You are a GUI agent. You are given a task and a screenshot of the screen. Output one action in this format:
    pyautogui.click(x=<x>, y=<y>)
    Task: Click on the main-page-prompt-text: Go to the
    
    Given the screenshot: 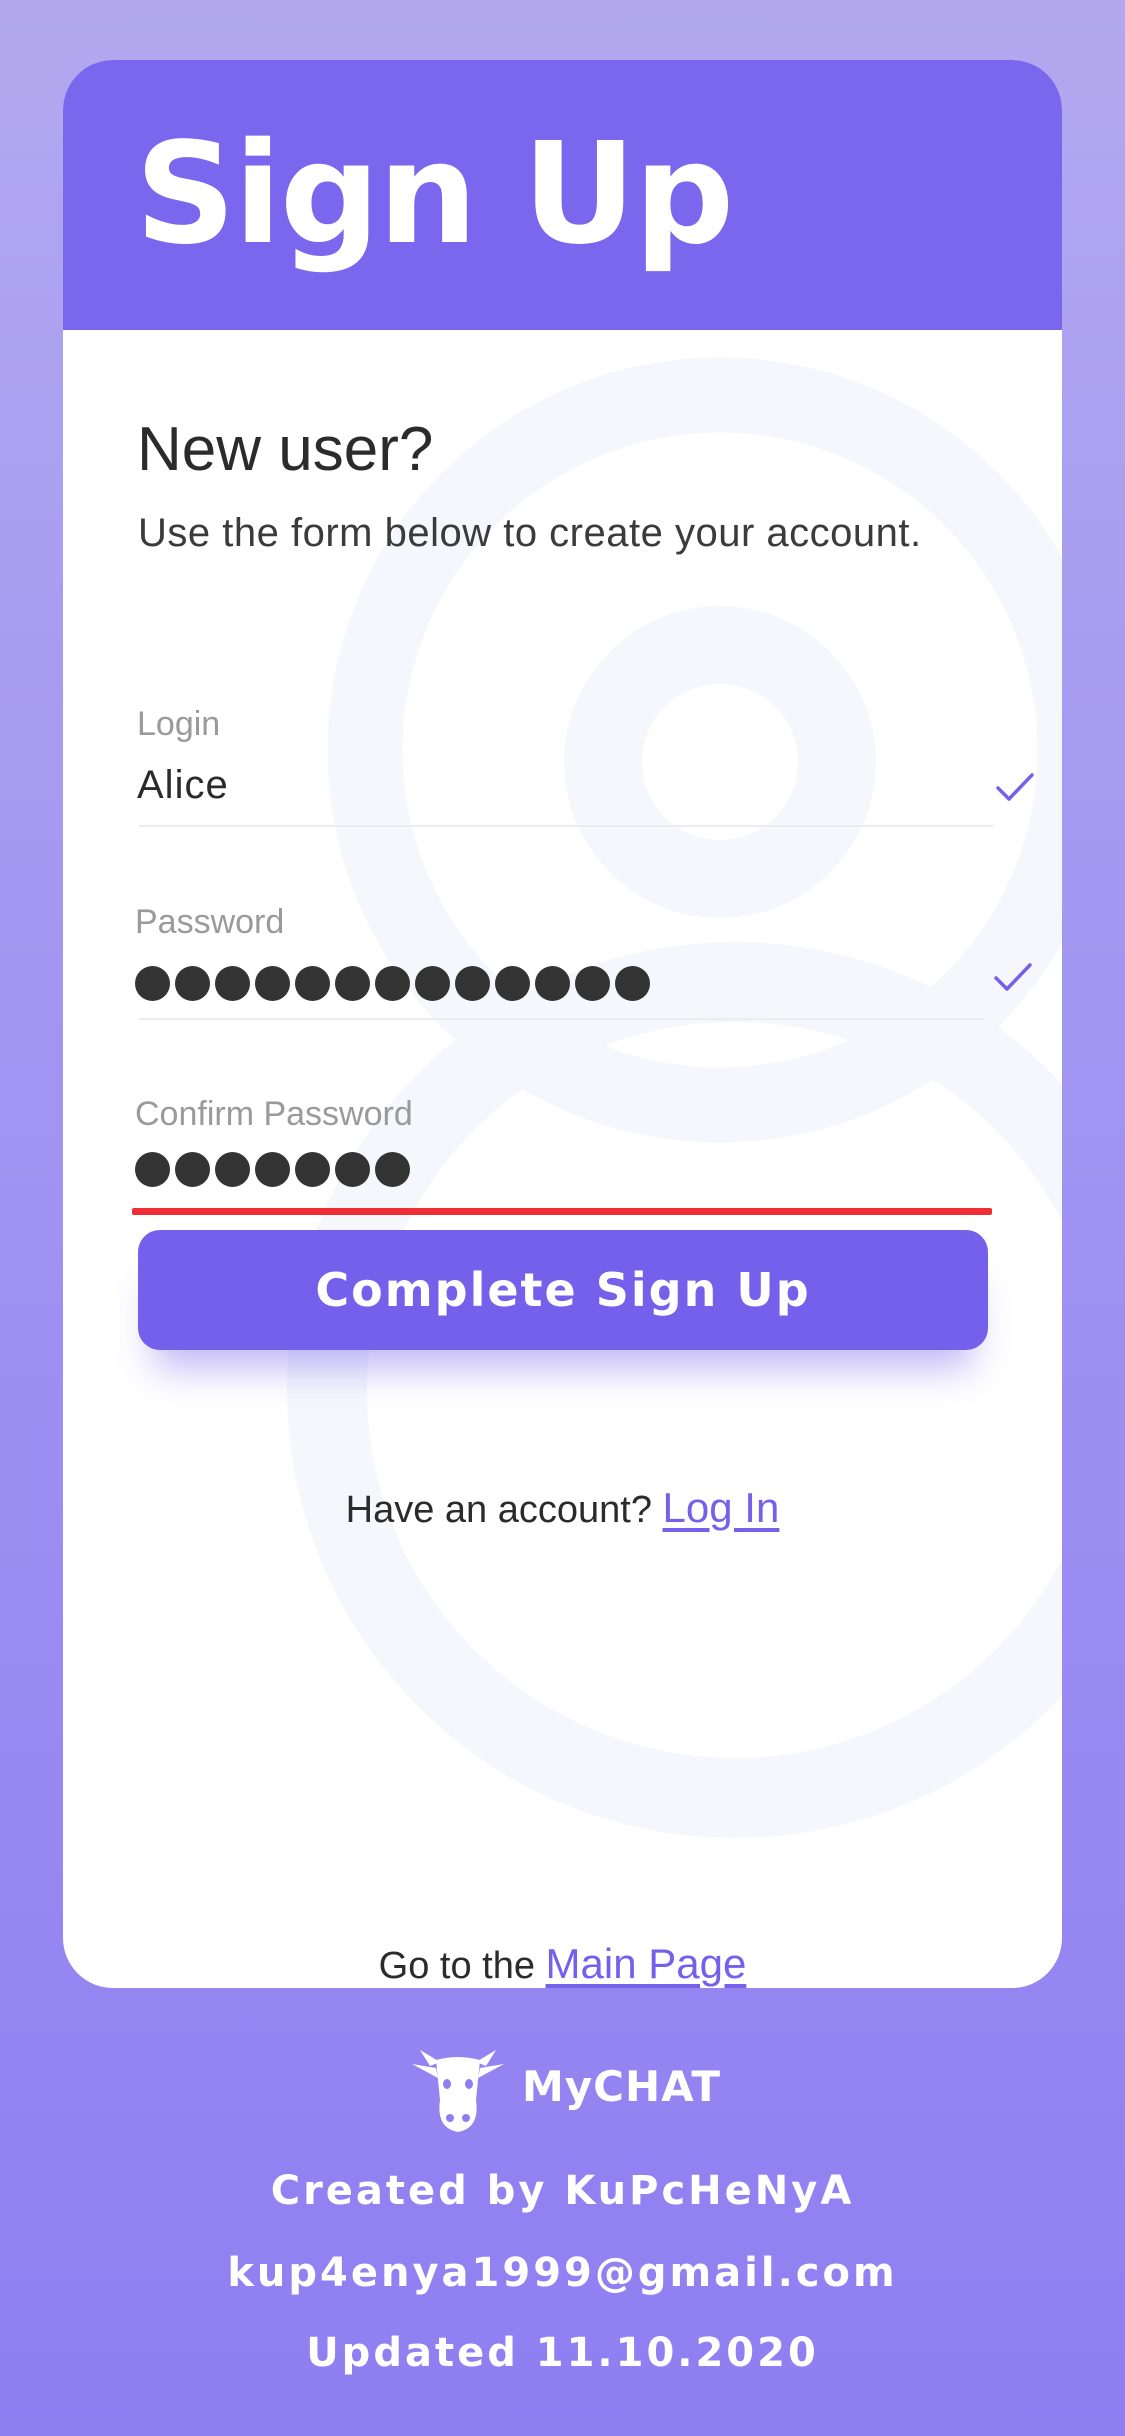 What is the action you would take?
    pyautogui.click(x=456, y=1966)
    